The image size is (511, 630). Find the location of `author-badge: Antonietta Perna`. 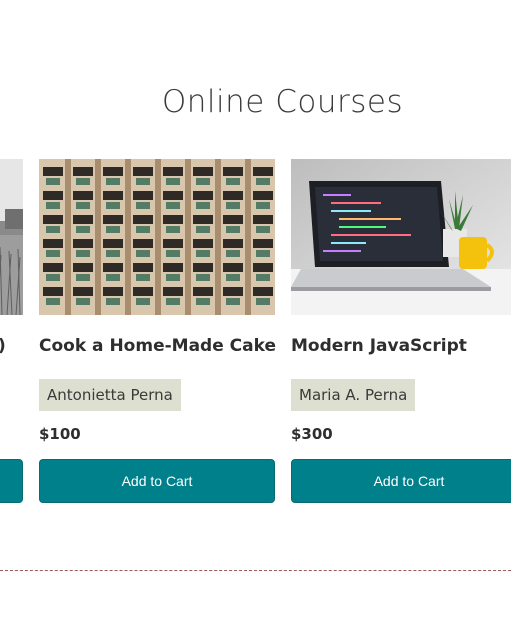

author-badge: Antonietta Perna is located at coordinates (110, 395).